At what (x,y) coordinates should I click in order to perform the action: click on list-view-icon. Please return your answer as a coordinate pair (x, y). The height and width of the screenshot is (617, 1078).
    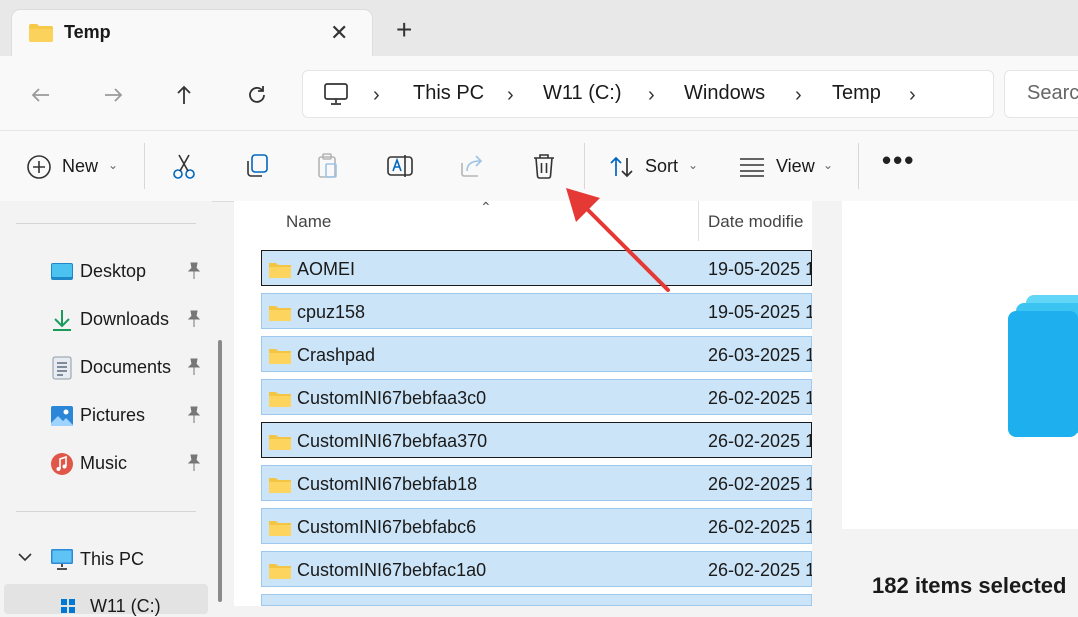
    Looking at the image, I should click on (752, 167).